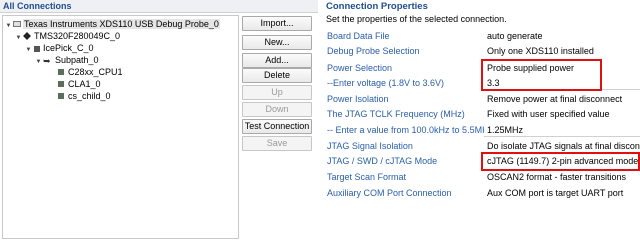 This screenshot has height=242, width=640. I want to click on icepick-icon, so click(37, 49).